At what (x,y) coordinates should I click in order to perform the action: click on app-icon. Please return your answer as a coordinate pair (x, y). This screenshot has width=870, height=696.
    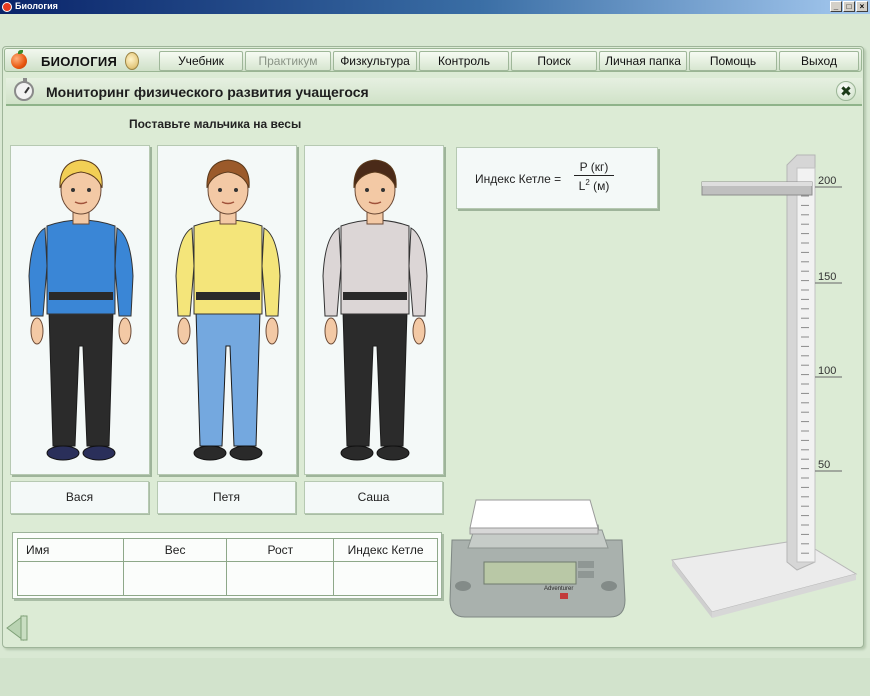
    Looking at the image, I should click on (7, 7).